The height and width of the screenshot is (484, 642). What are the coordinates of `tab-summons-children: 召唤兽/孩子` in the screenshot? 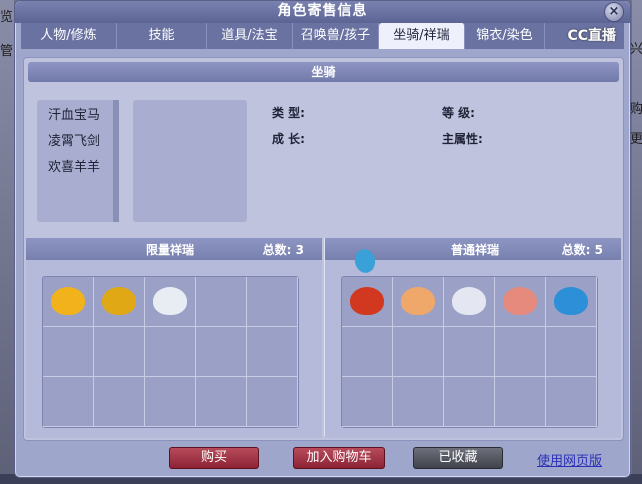 It's located at (336, 36).